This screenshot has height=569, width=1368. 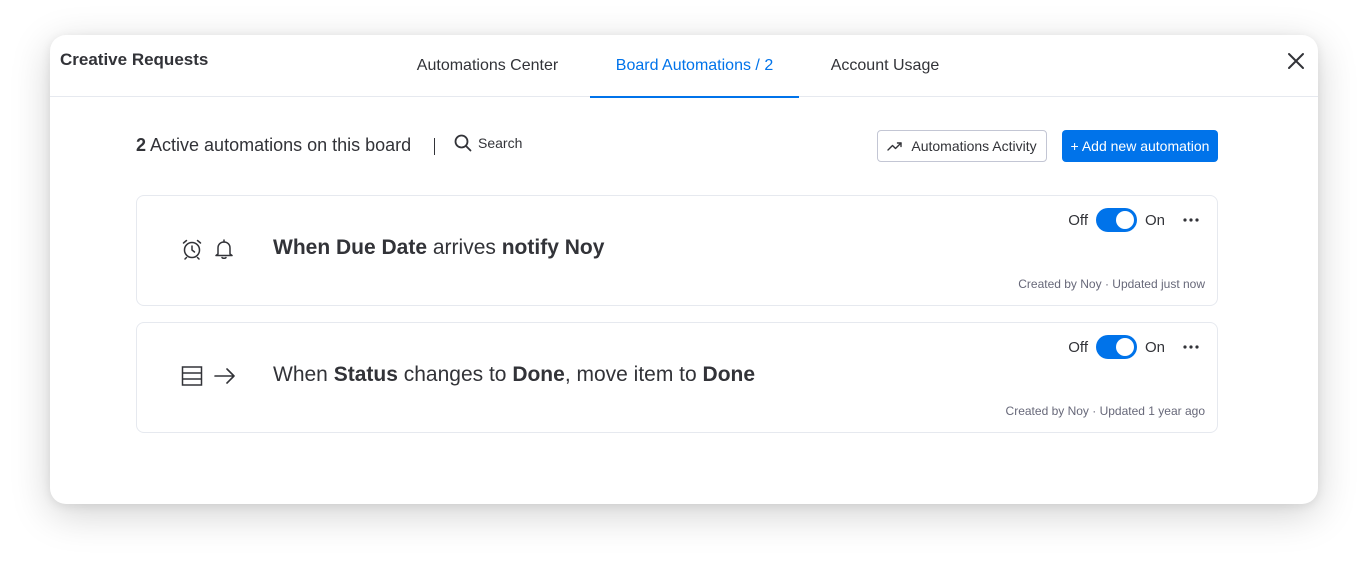 What do you see at coordinates (134, 59) in the screenshot?
I see `board-title: Creative Requests` at bounding box center [134, 59].